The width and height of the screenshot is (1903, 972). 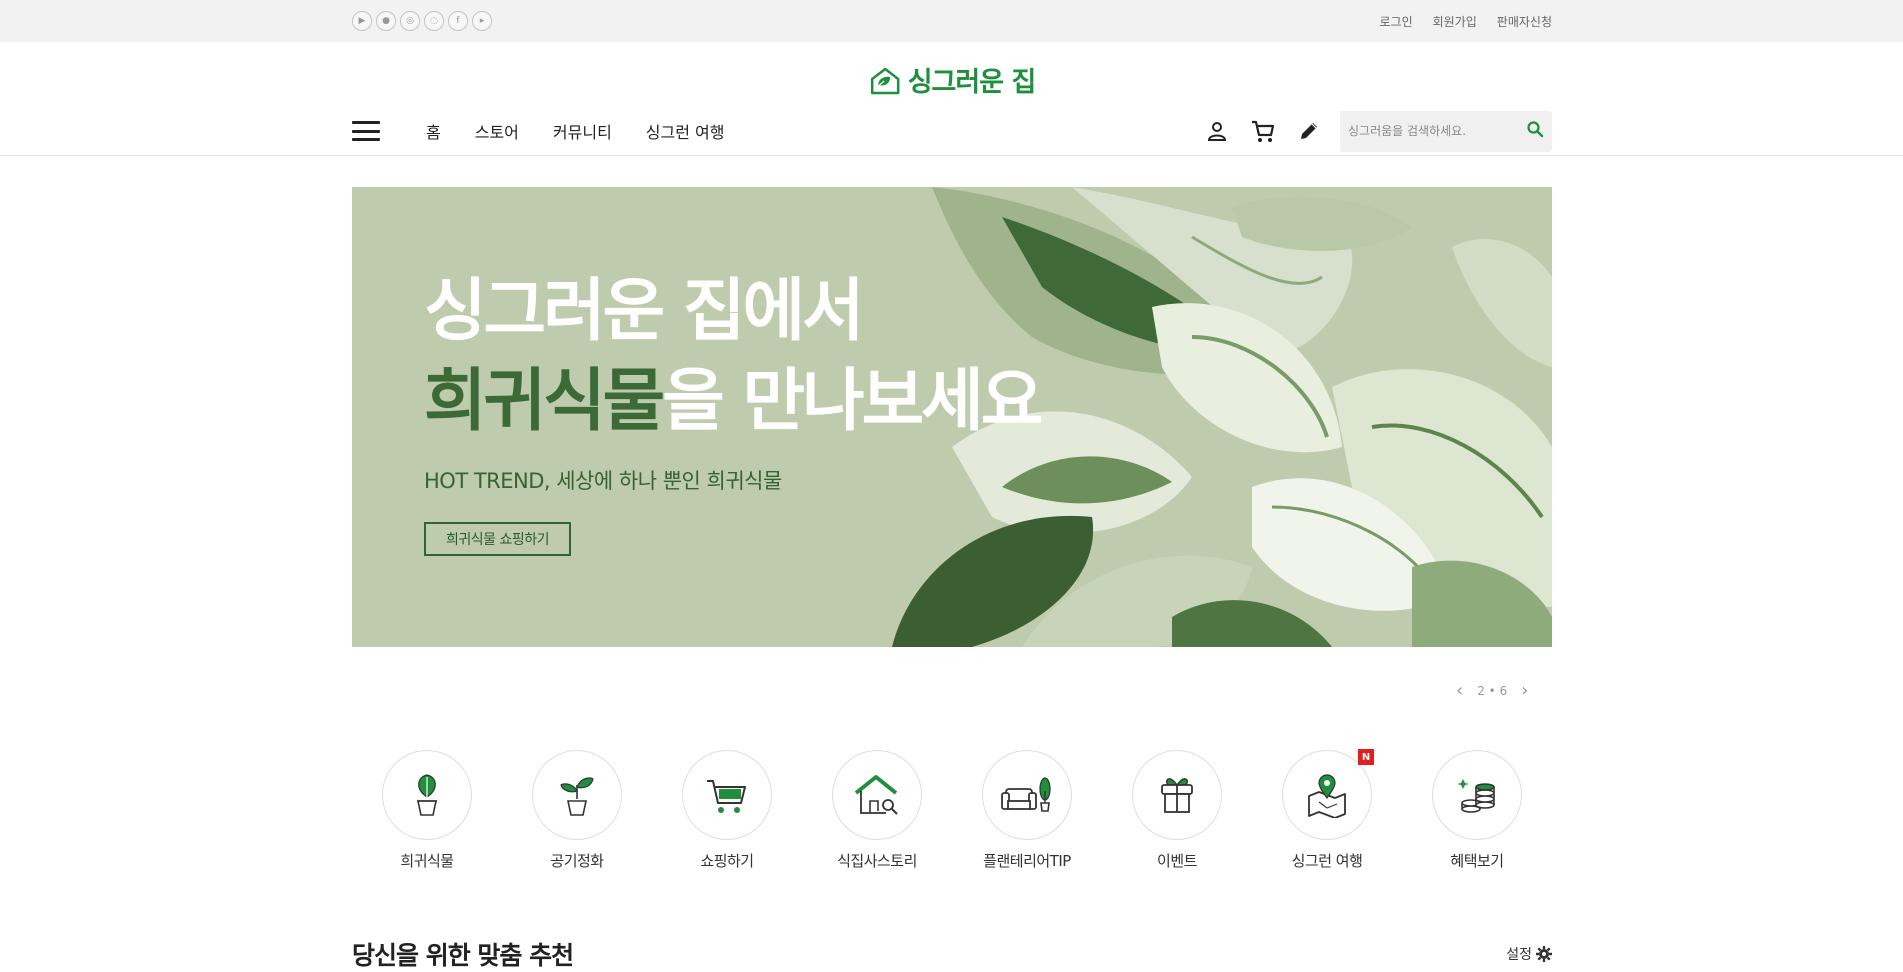 I want to click on category-label: 식집사스토리, so click(x=877, y=861).